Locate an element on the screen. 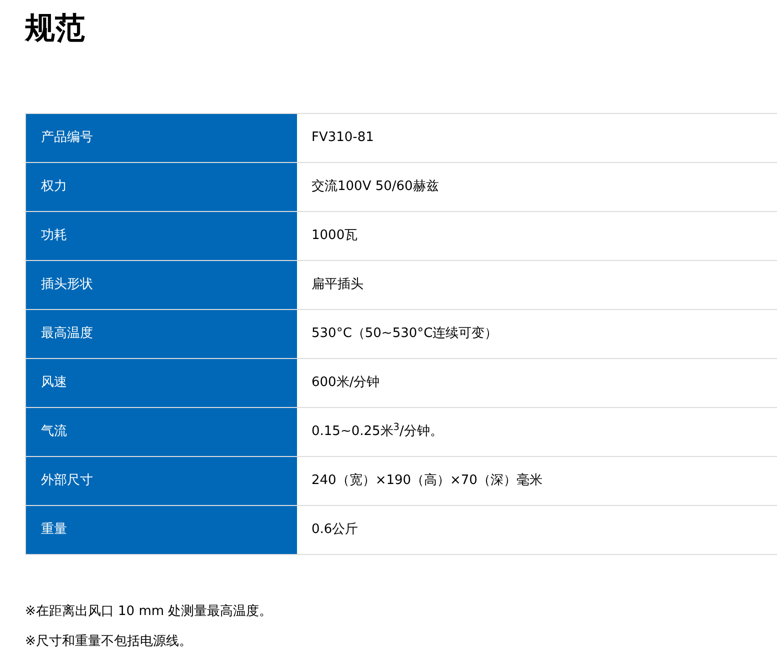  spec-value: 240（宽）×190（高）×70（深）毫米 is located at coordinates (536, 481).